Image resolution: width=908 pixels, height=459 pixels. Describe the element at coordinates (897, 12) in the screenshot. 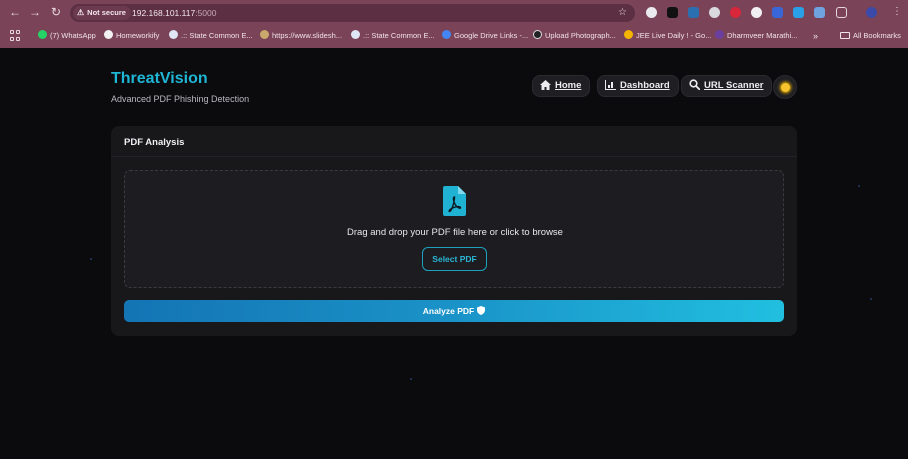

I see `browser-menu-icon: ⋮` at that location.